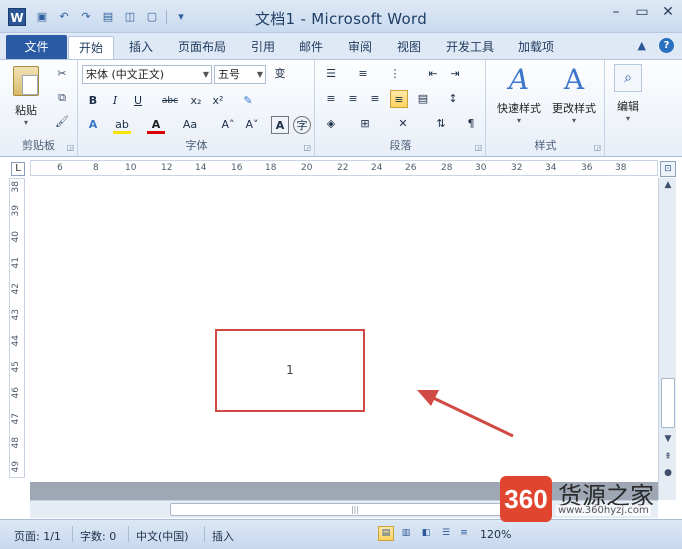 This screenshot has height=549, width=682. What do you see at coordinates (423, 99) in the screenshot?
I see `distributed-icon: ▤` at bounding box center [423, 99].